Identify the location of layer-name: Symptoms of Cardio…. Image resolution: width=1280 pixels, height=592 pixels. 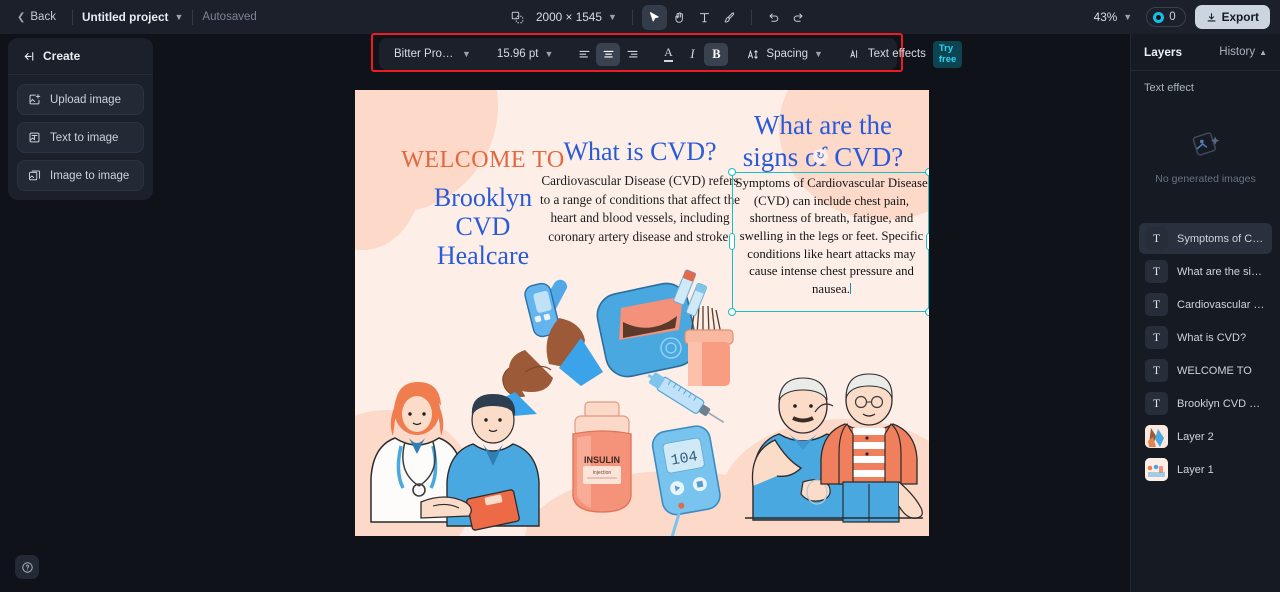
(1221, 238).